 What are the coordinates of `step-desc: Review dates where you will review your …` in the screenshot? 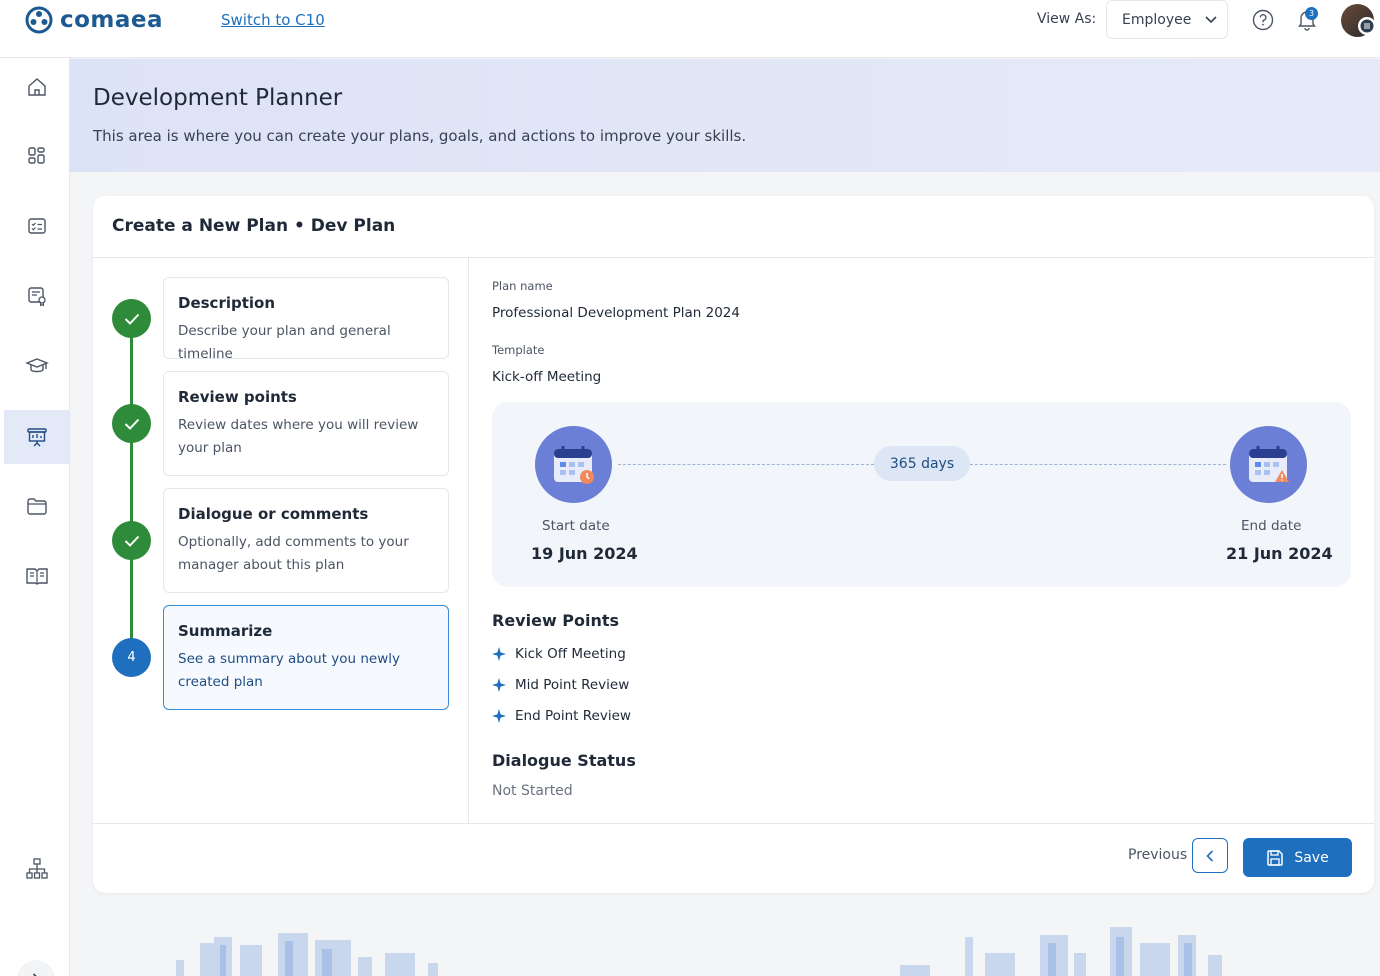 It's located at (298, 436).